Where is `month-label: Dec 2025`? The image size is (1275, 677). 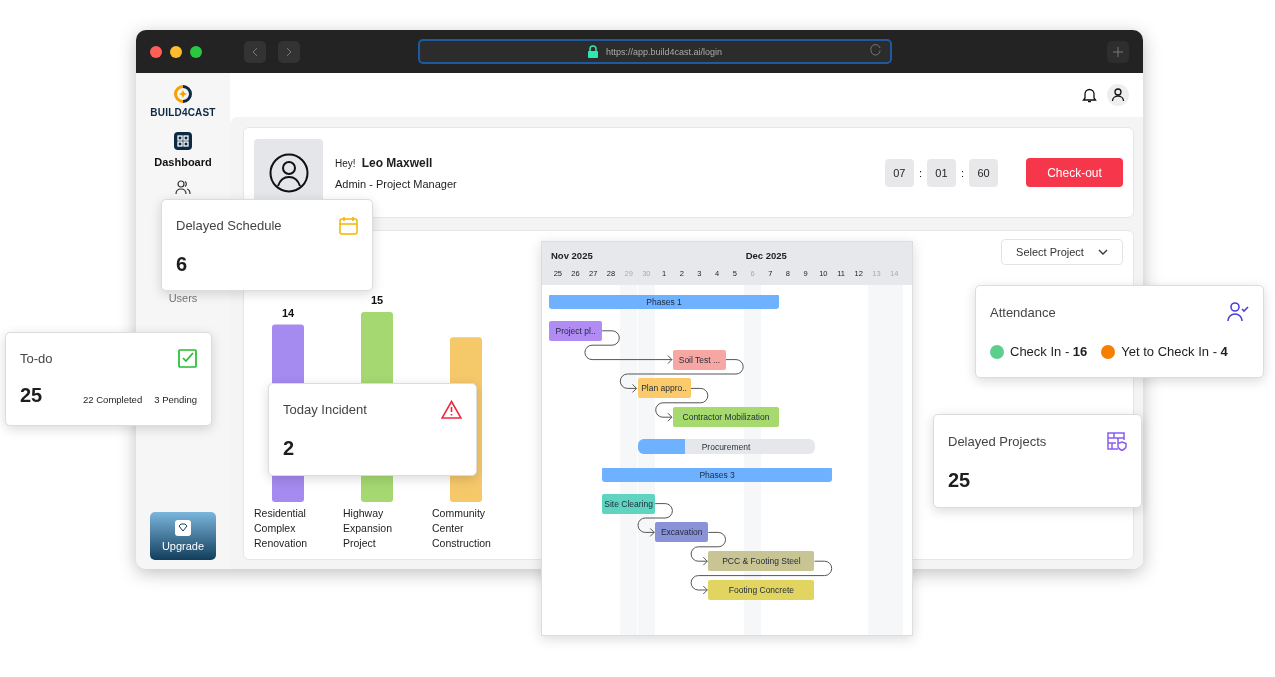 month-label: Dec 2025 is located at coordinates (766, 255).